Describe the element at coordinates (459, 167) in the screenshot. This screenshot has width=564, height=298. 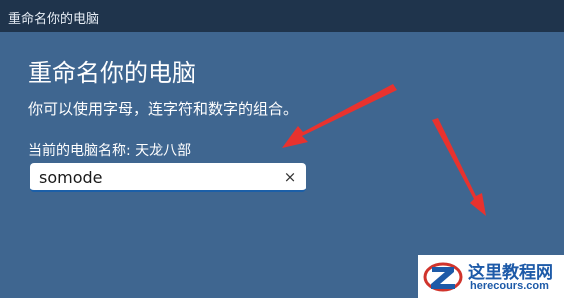
I see `annotation-arrow-right` at that location.